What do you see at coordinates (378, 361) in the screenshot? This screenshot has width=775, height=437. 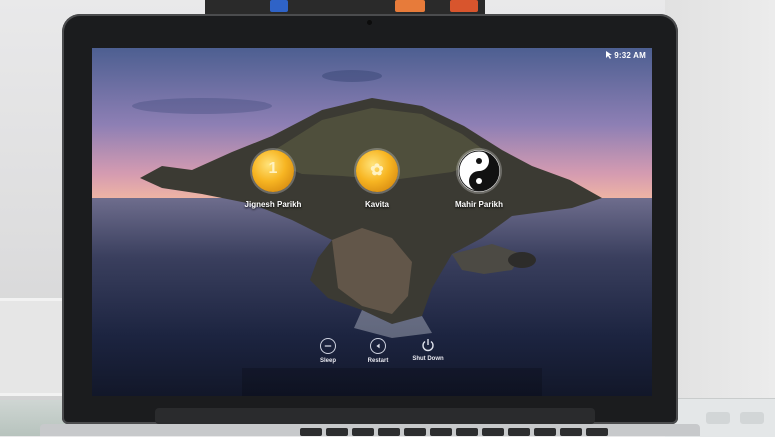 I see `restart-label: Restart` at bounding box center [378, 361].